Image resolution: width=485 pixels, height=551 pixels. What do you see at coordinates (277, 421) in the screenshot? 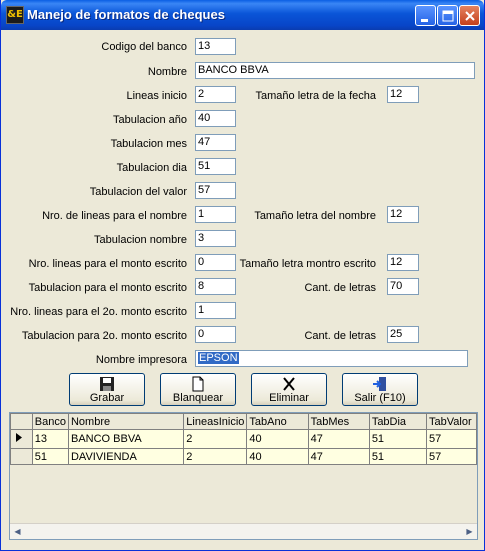
I see `column-header: TabAno` at bounding box center [277, 421].